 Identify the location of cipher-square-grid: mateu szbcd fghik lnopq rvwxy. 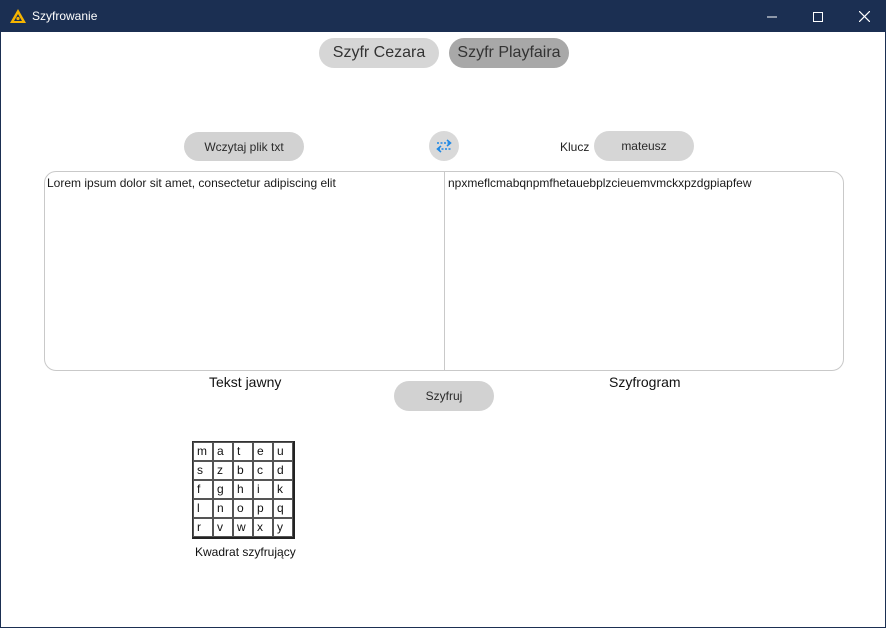
(243, 490).